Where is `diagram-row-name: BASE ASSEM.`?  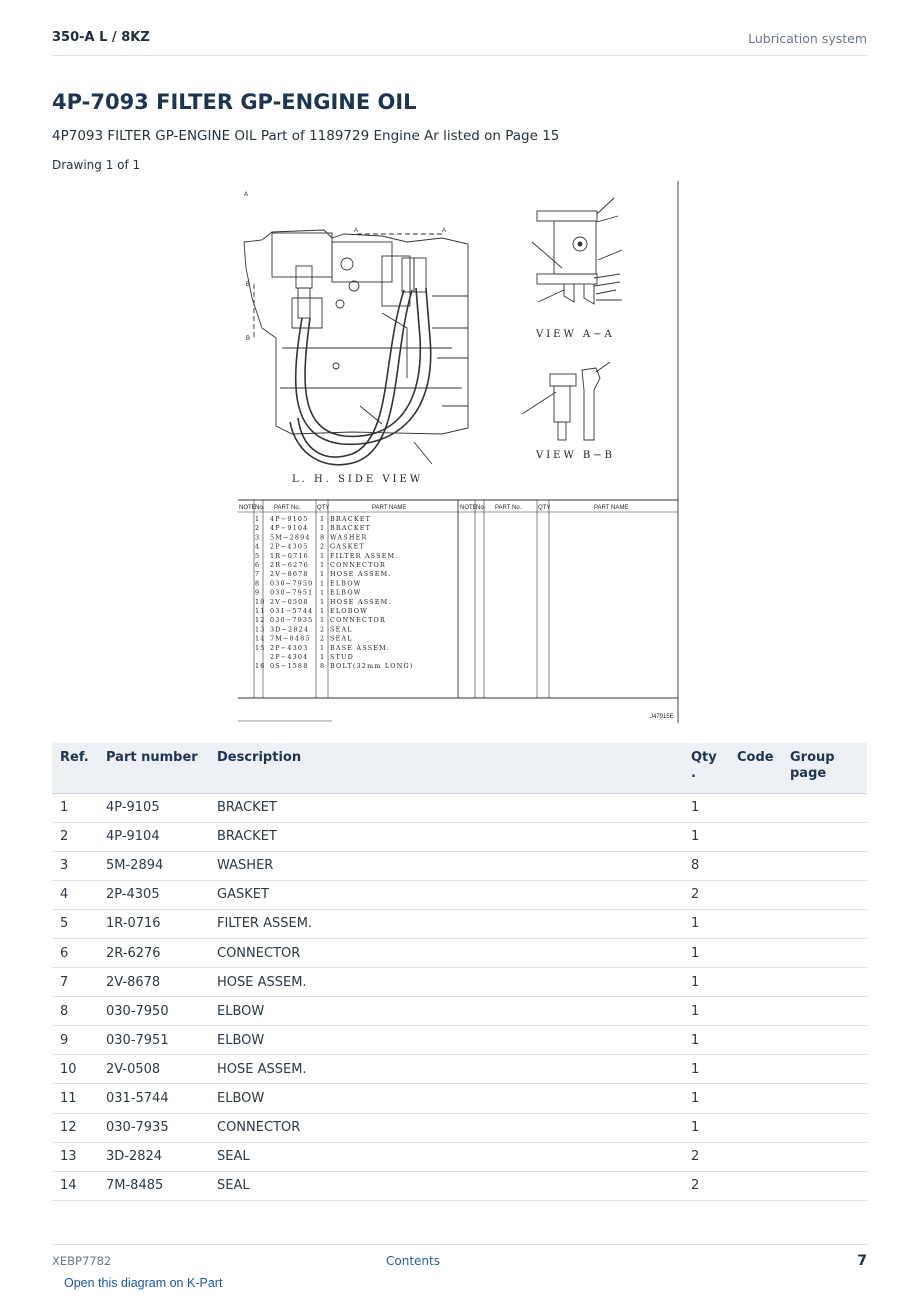
diagram-row-name: BASE ASSEM. is located at coordinates (360, 648).